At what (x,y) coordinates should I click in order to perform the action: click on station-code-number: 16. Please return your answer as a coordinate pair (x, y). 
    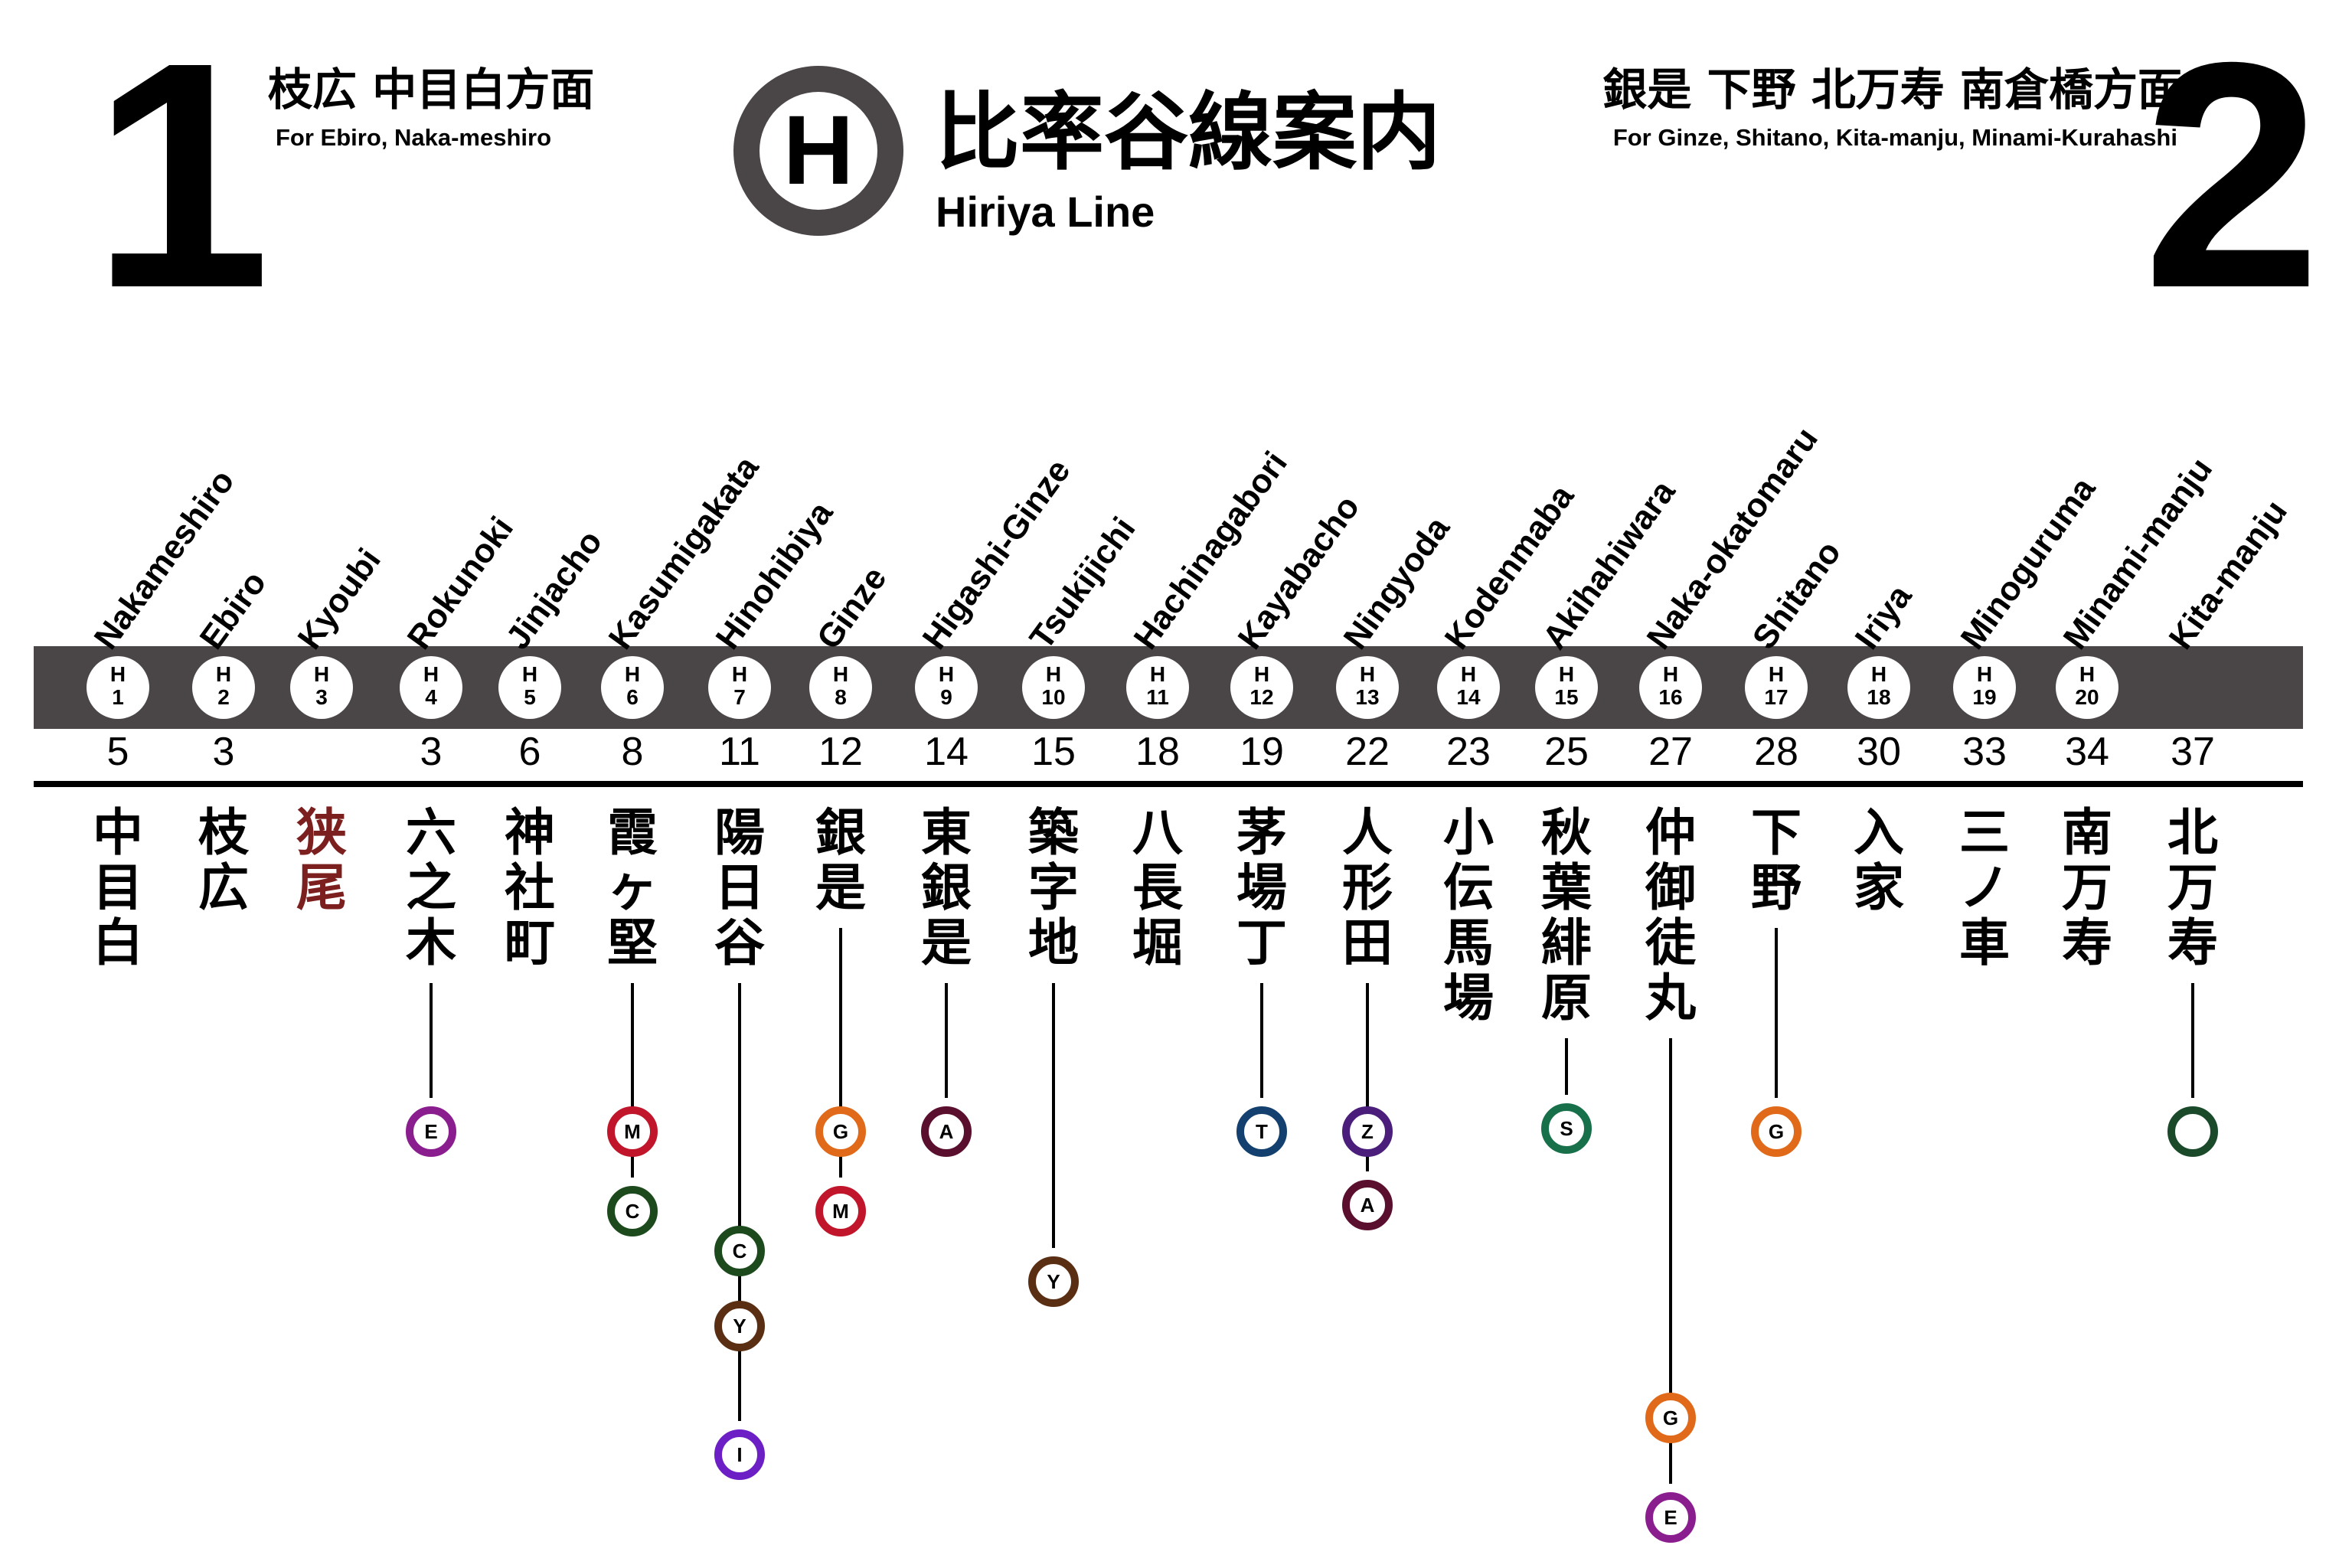
    Looking at the image, I should click on (1670, 697).